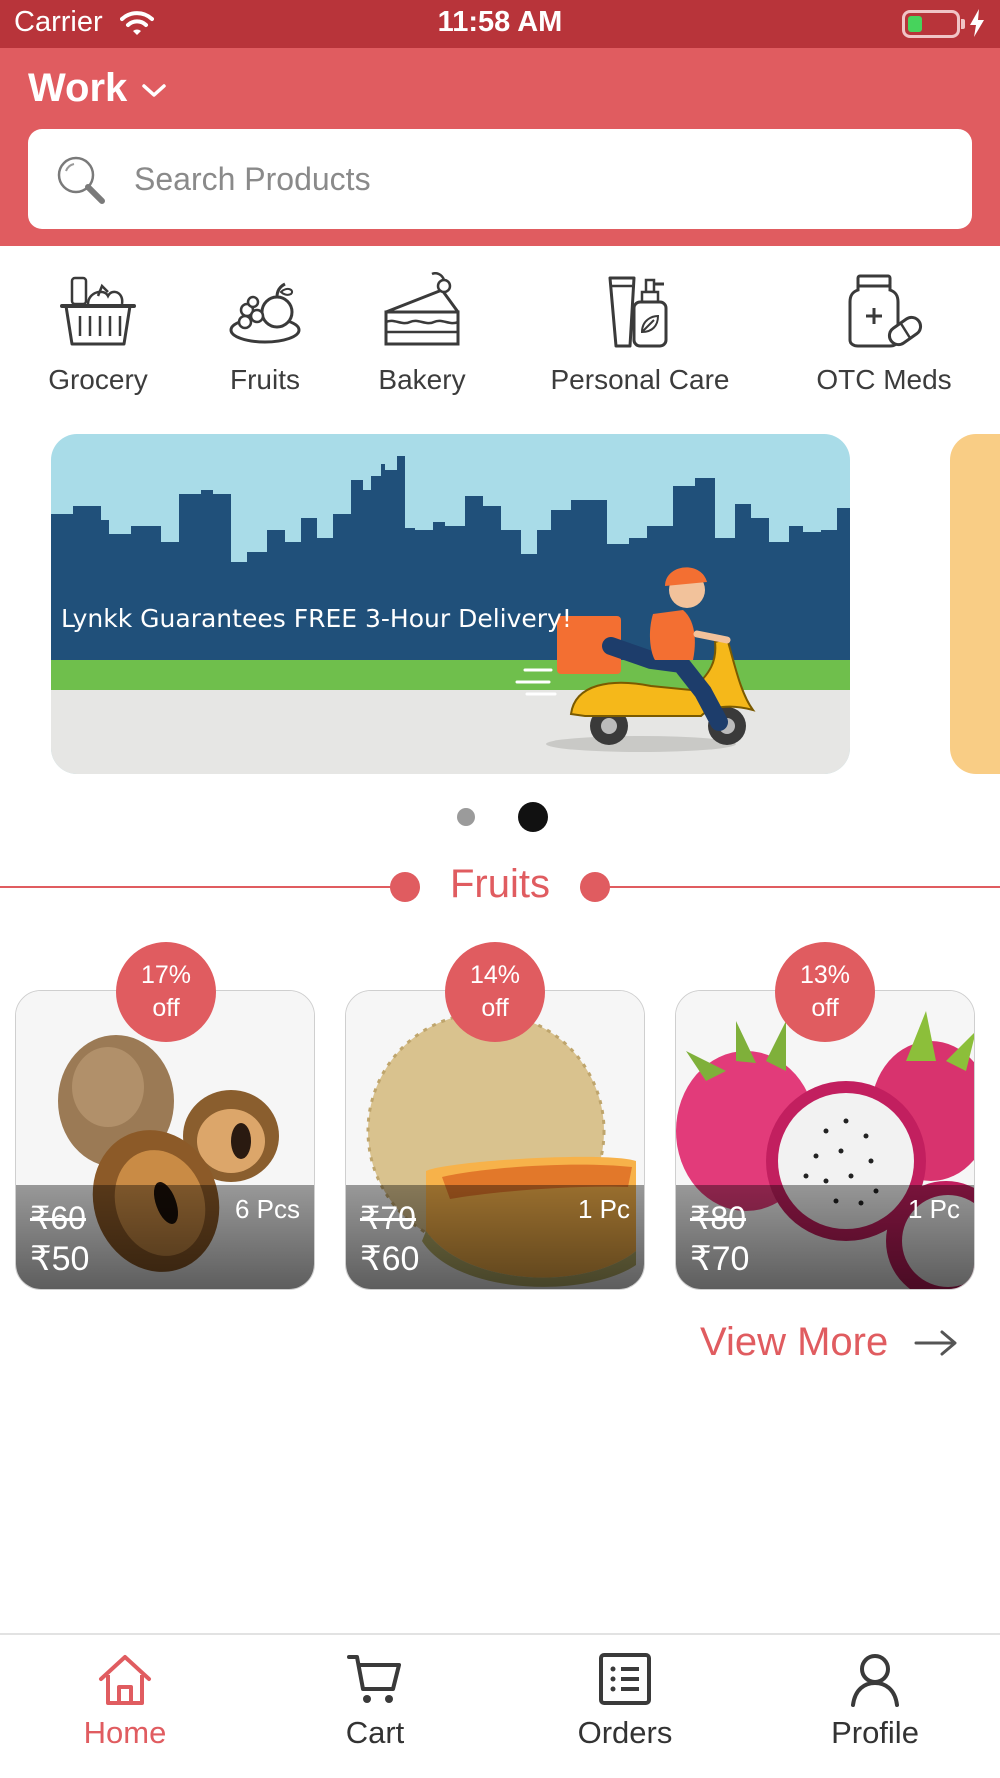  What do you see at coordinates (533, 817) in the screenshot?
I see `carousel-dot-2-active` at bounding box center [533, 817].